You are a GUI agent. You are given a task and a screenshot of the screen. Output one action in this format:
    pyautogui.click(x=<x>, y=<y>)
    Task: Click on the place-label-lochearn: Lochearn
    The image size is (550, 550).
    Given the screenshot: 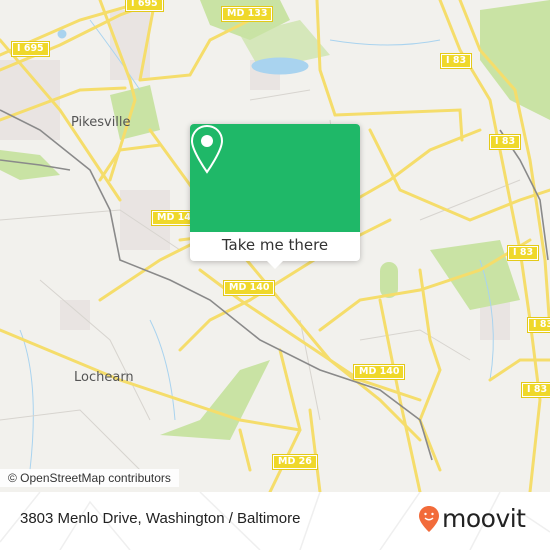 What is the action you would take?
    pyautogui.click(x=104, y=377)
    